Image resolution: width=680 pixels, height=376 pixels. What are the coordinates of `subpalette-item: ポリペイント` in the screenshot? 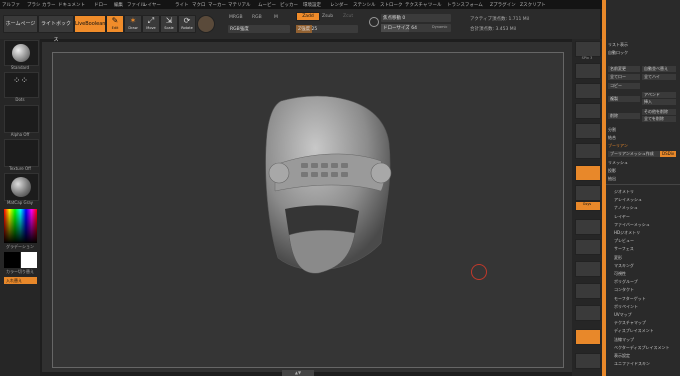 It's located at (626, 307).